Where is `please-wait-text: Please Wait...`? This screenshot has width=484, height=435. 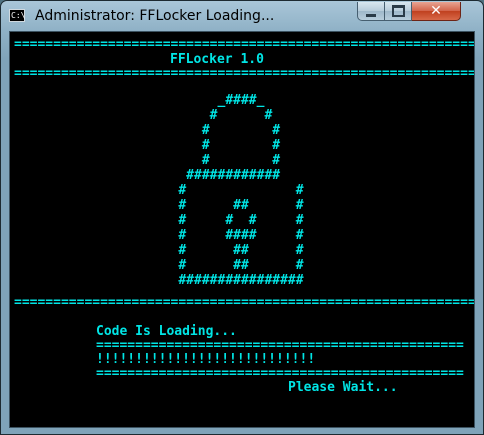 please-wait-text: Please Wait... is located at coordinates (343, 387).